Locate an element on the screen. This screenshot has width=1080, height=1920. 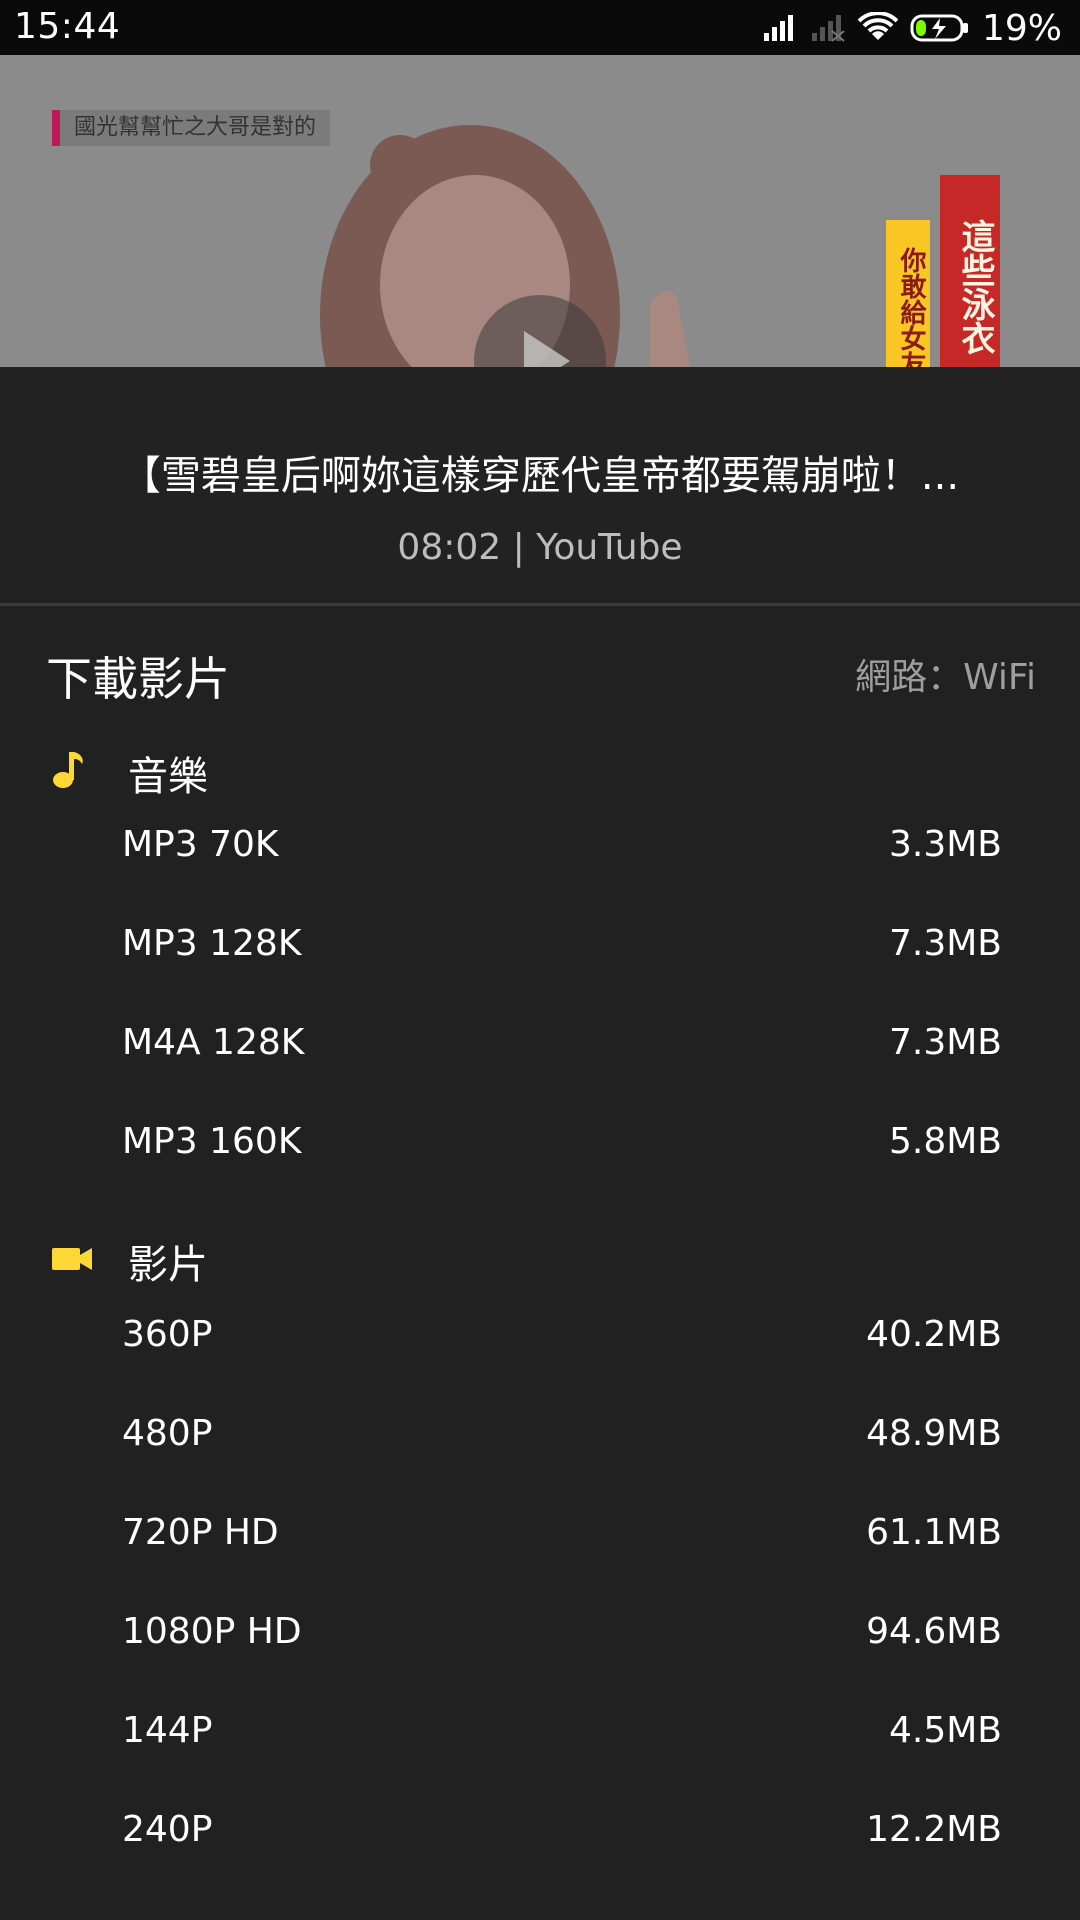
battery-percent: 19% is located at coordinates (1021, 28).